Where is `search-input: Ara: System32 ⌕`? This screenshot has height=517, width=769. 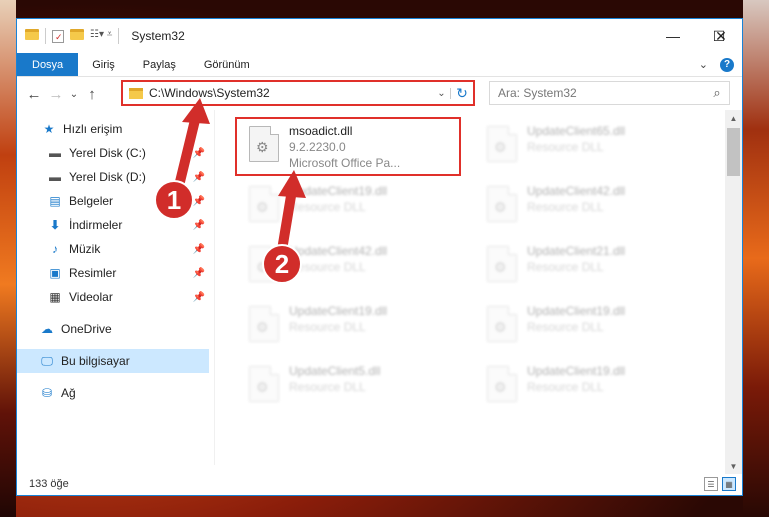
search-input: Ara: System32 ⌕ is located at coordinates (609, 93).